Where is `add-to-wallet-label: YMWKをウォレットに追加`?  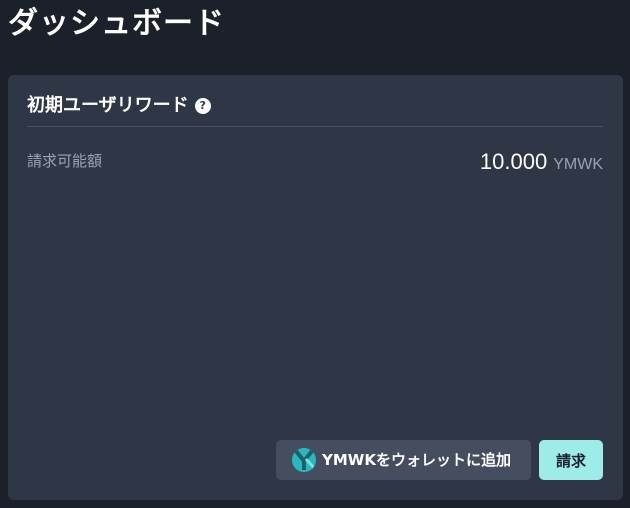
add-to-wallet-label: YMWKをウォレットに追加 is located at coordinates (416, 460).